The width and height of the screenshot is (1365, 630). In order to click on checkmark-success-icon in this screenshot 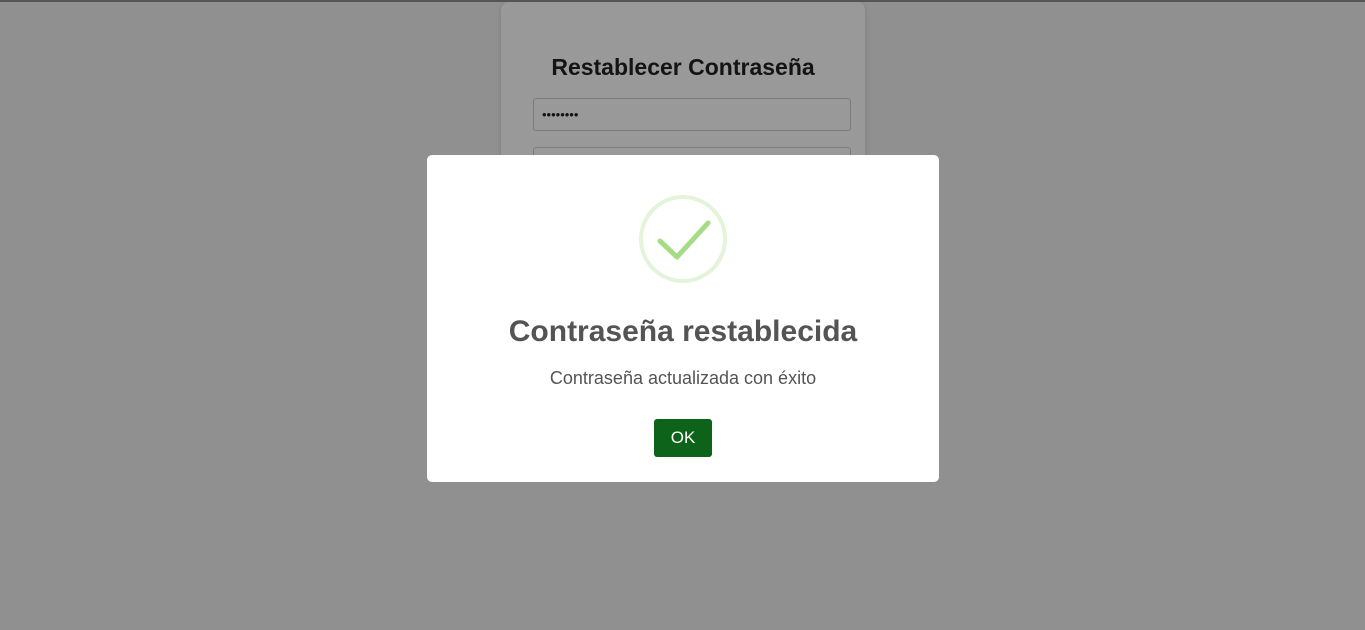, I will do `click(683, 239)`.